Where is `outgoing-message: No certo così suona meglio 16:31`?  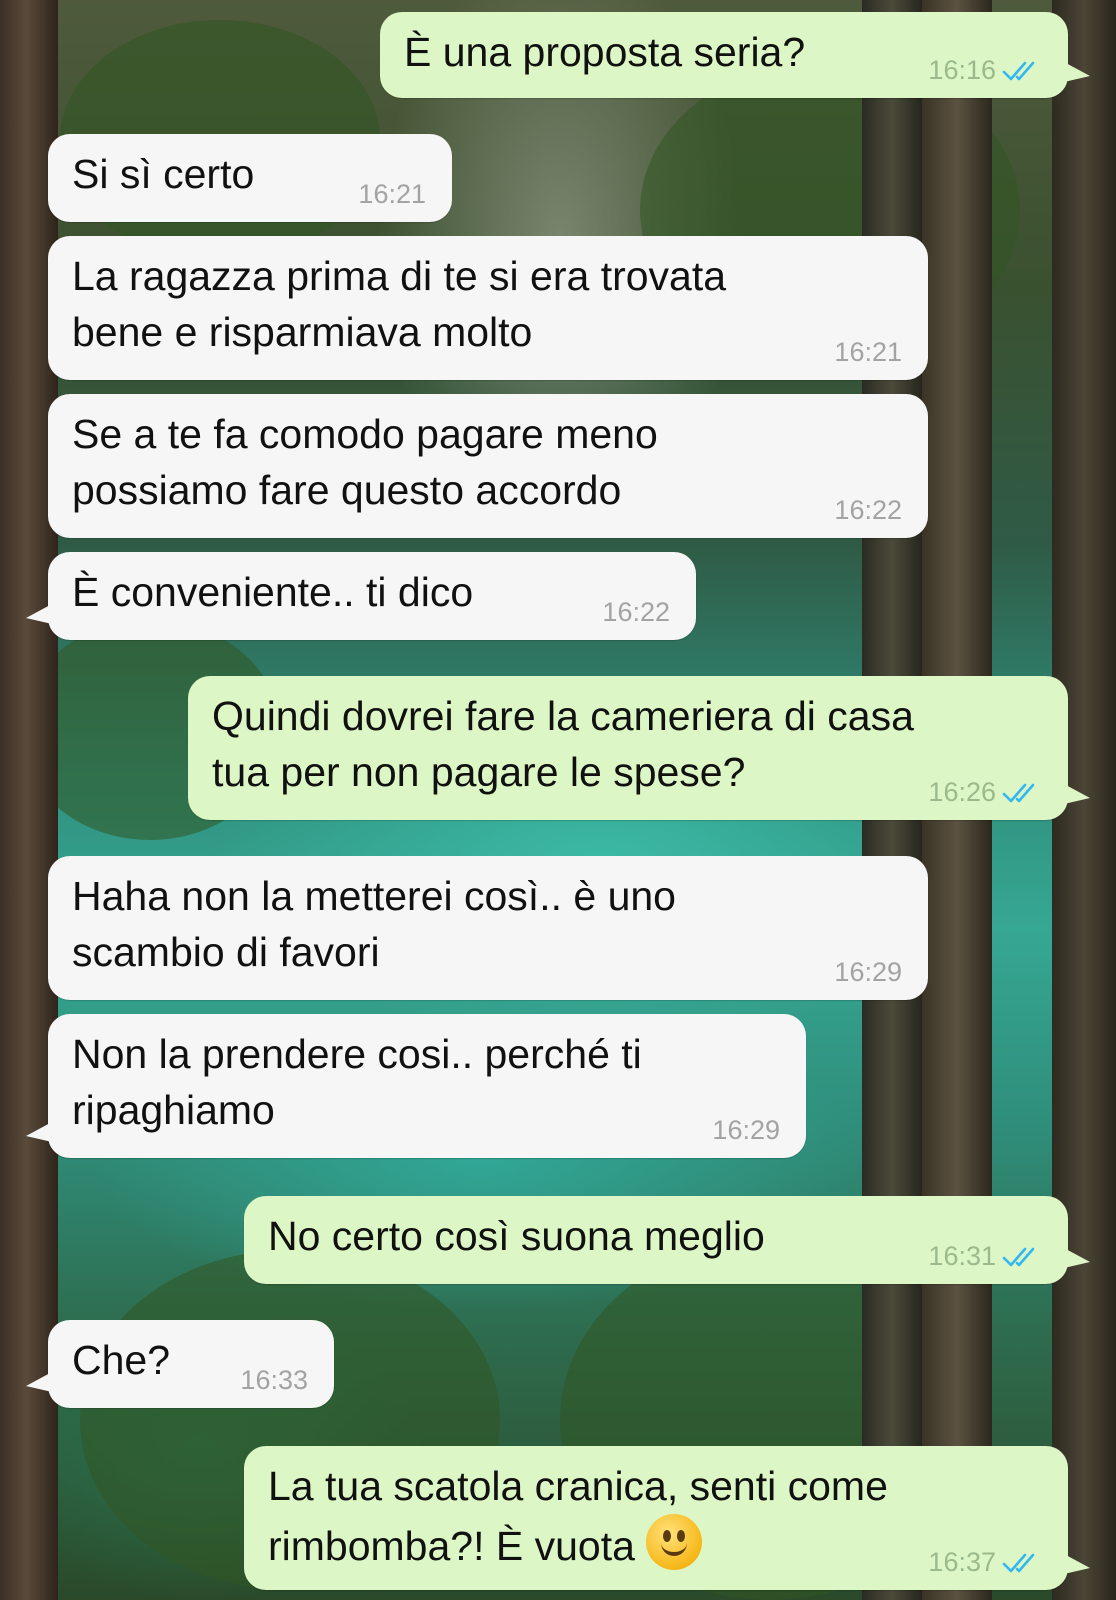 outgoing-message: No certo così suona meglio 16:31 is located at coordinates (667, 1240).